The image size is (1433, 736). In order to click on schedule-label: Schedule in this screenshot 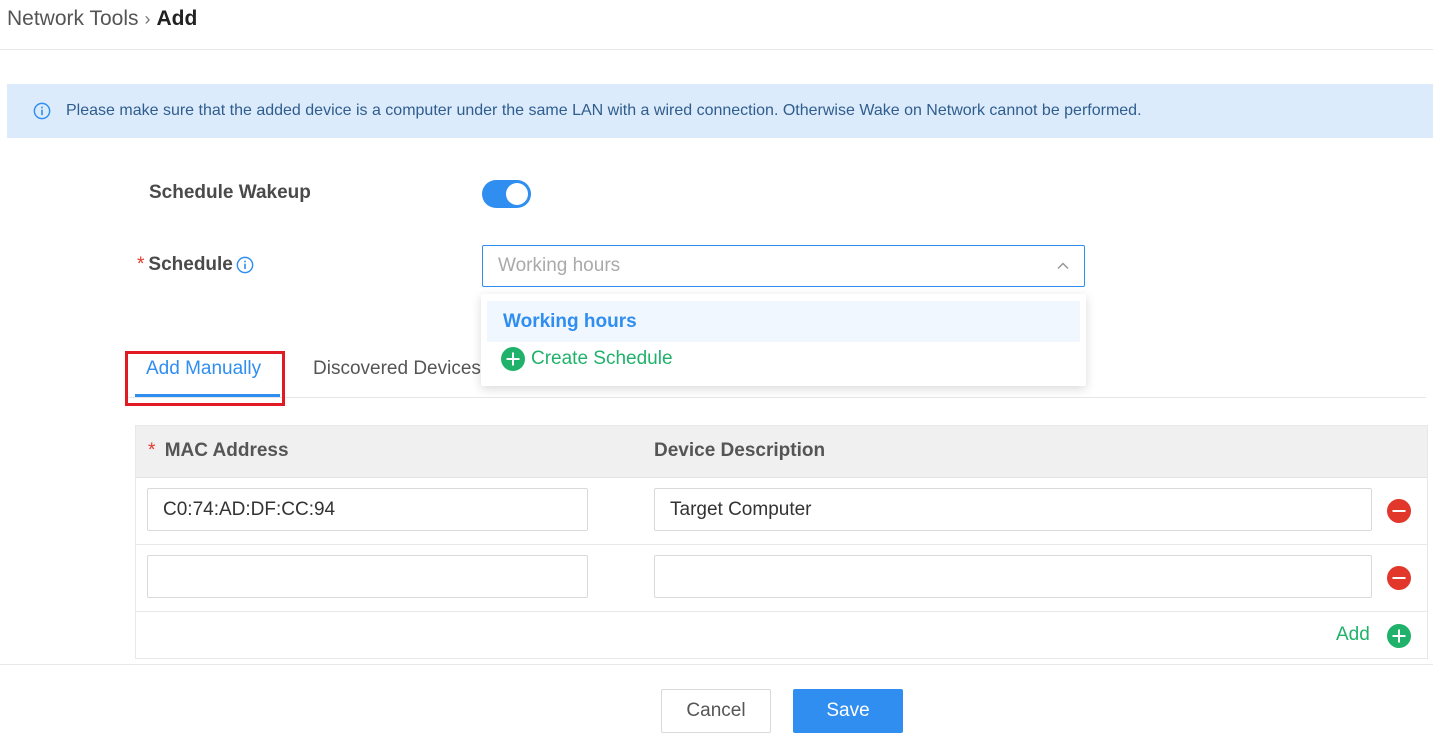, I will do `click(190, 264)`.